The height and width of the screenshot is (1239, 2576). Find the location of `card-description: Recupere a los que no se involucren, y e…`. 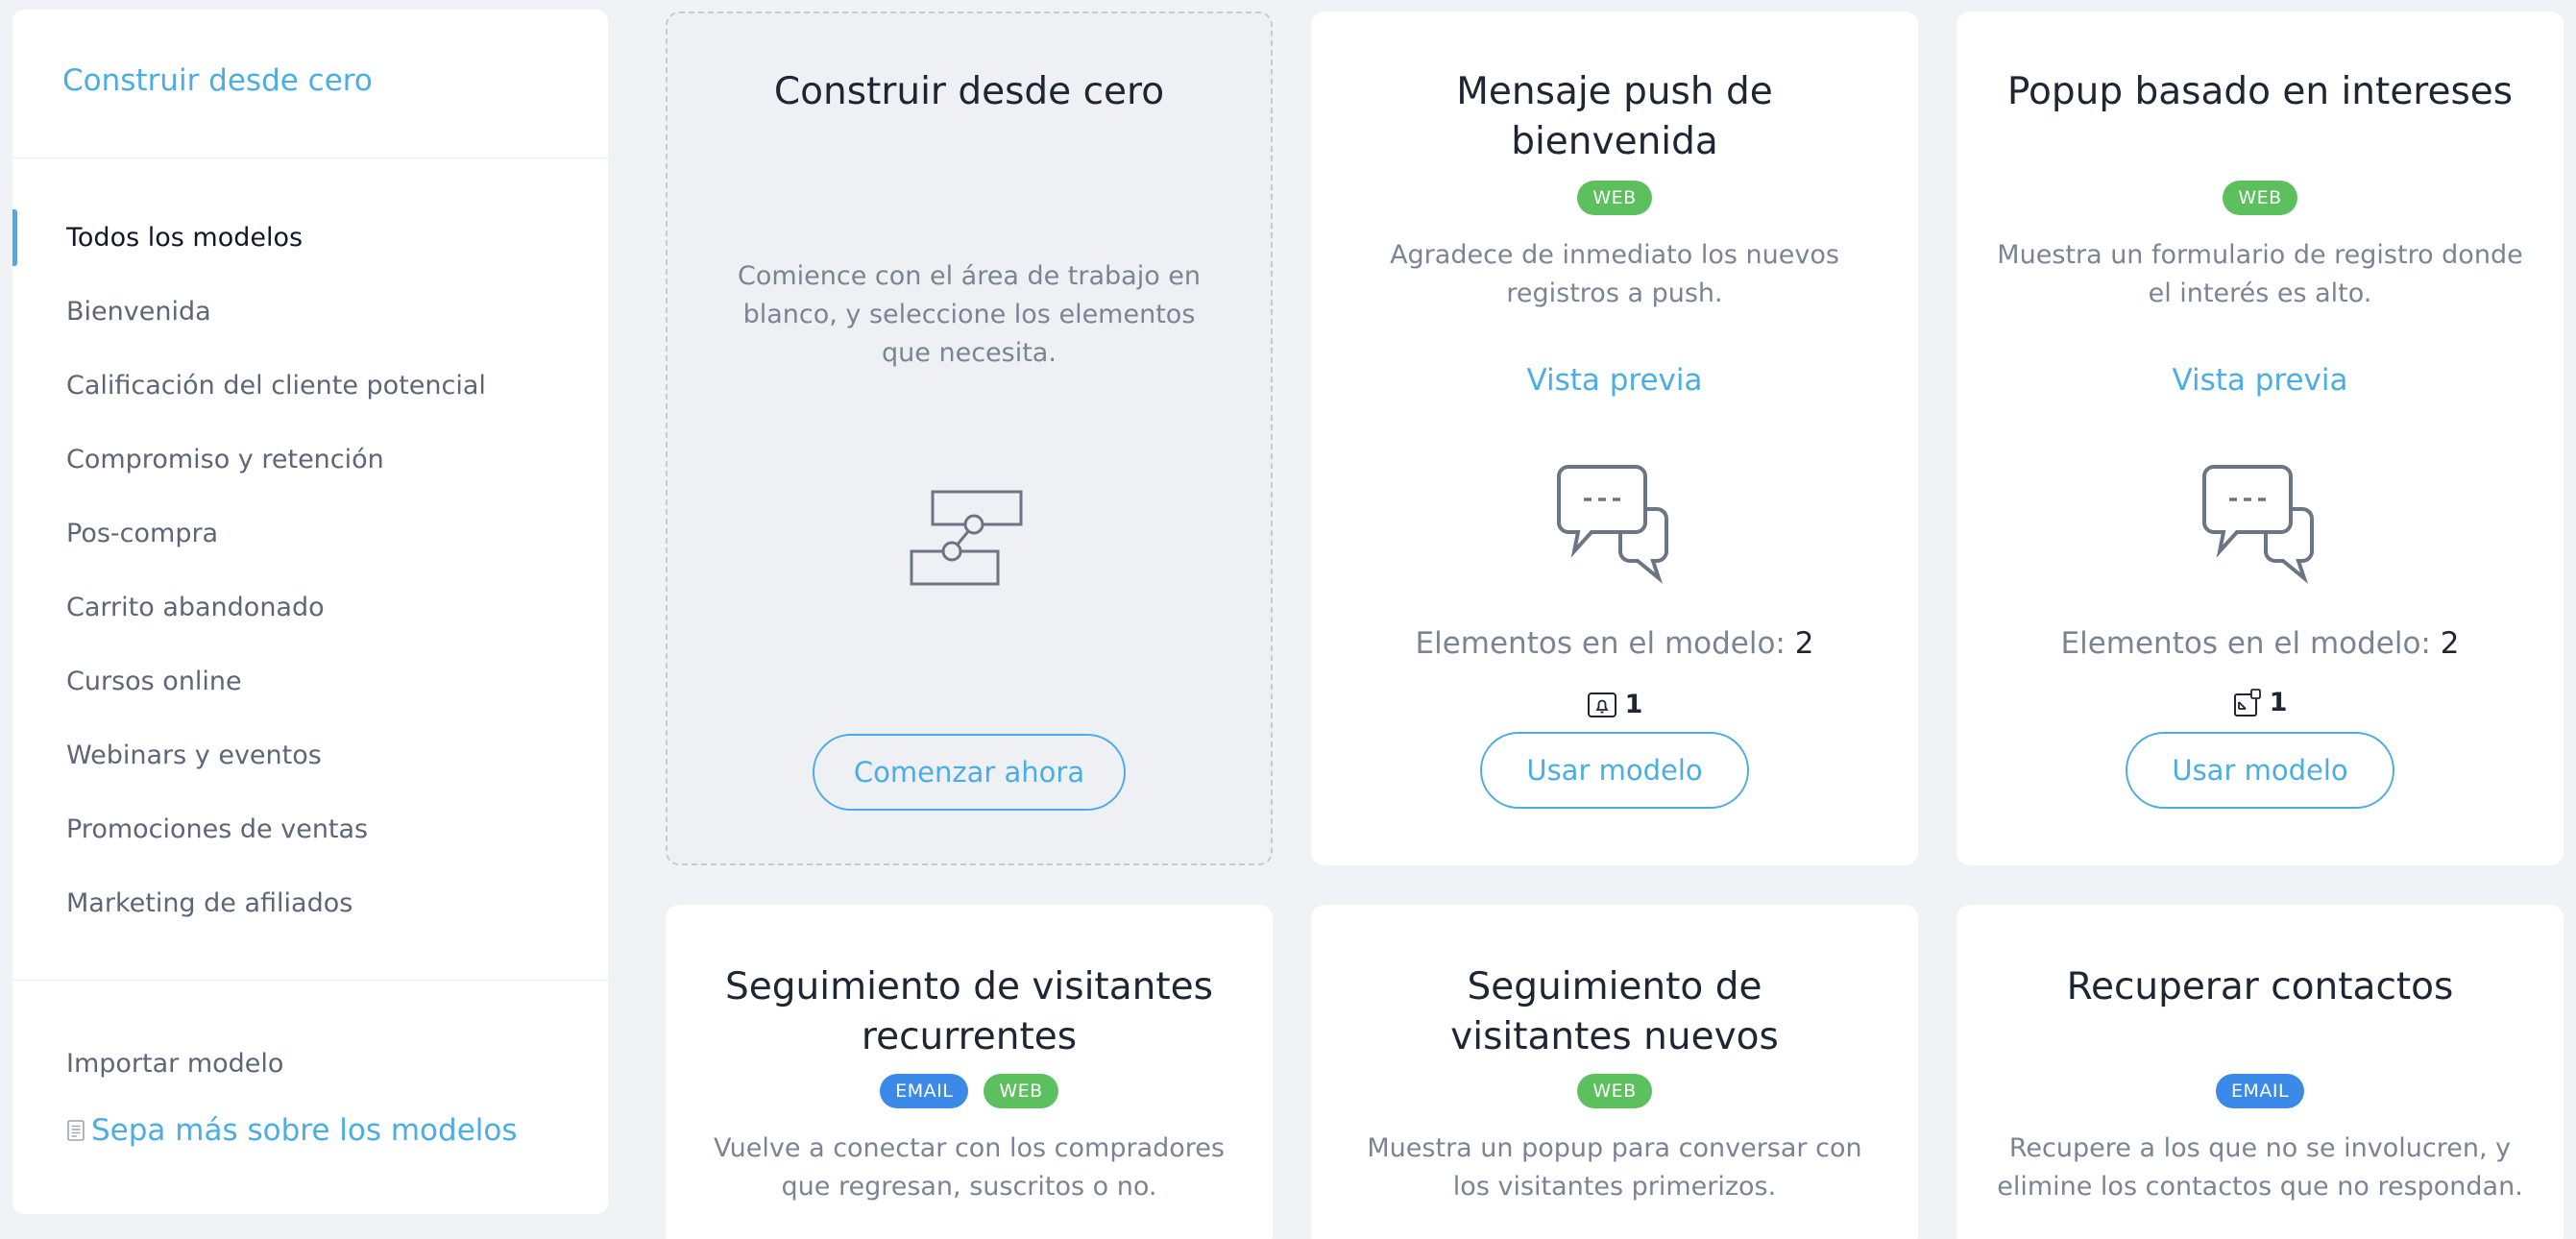

card-description: Recupere a los que no se involucren, y e… is located at coordinates (2260, 1167).